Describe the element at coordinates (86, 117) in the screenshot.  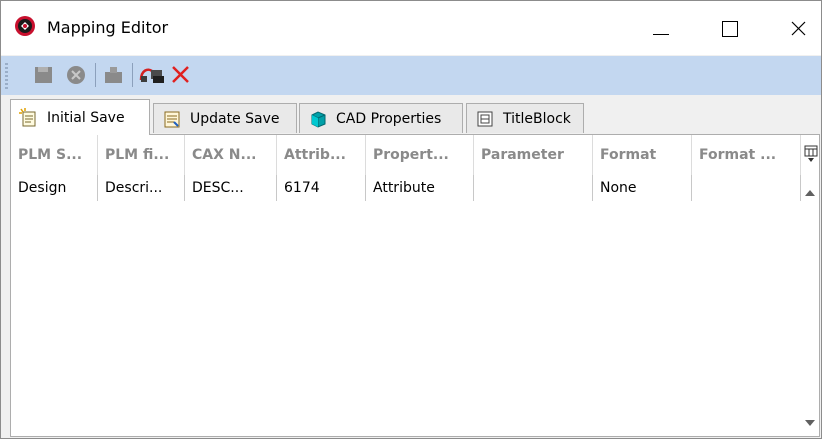
I see `tab-label: Initial Save` at that location.